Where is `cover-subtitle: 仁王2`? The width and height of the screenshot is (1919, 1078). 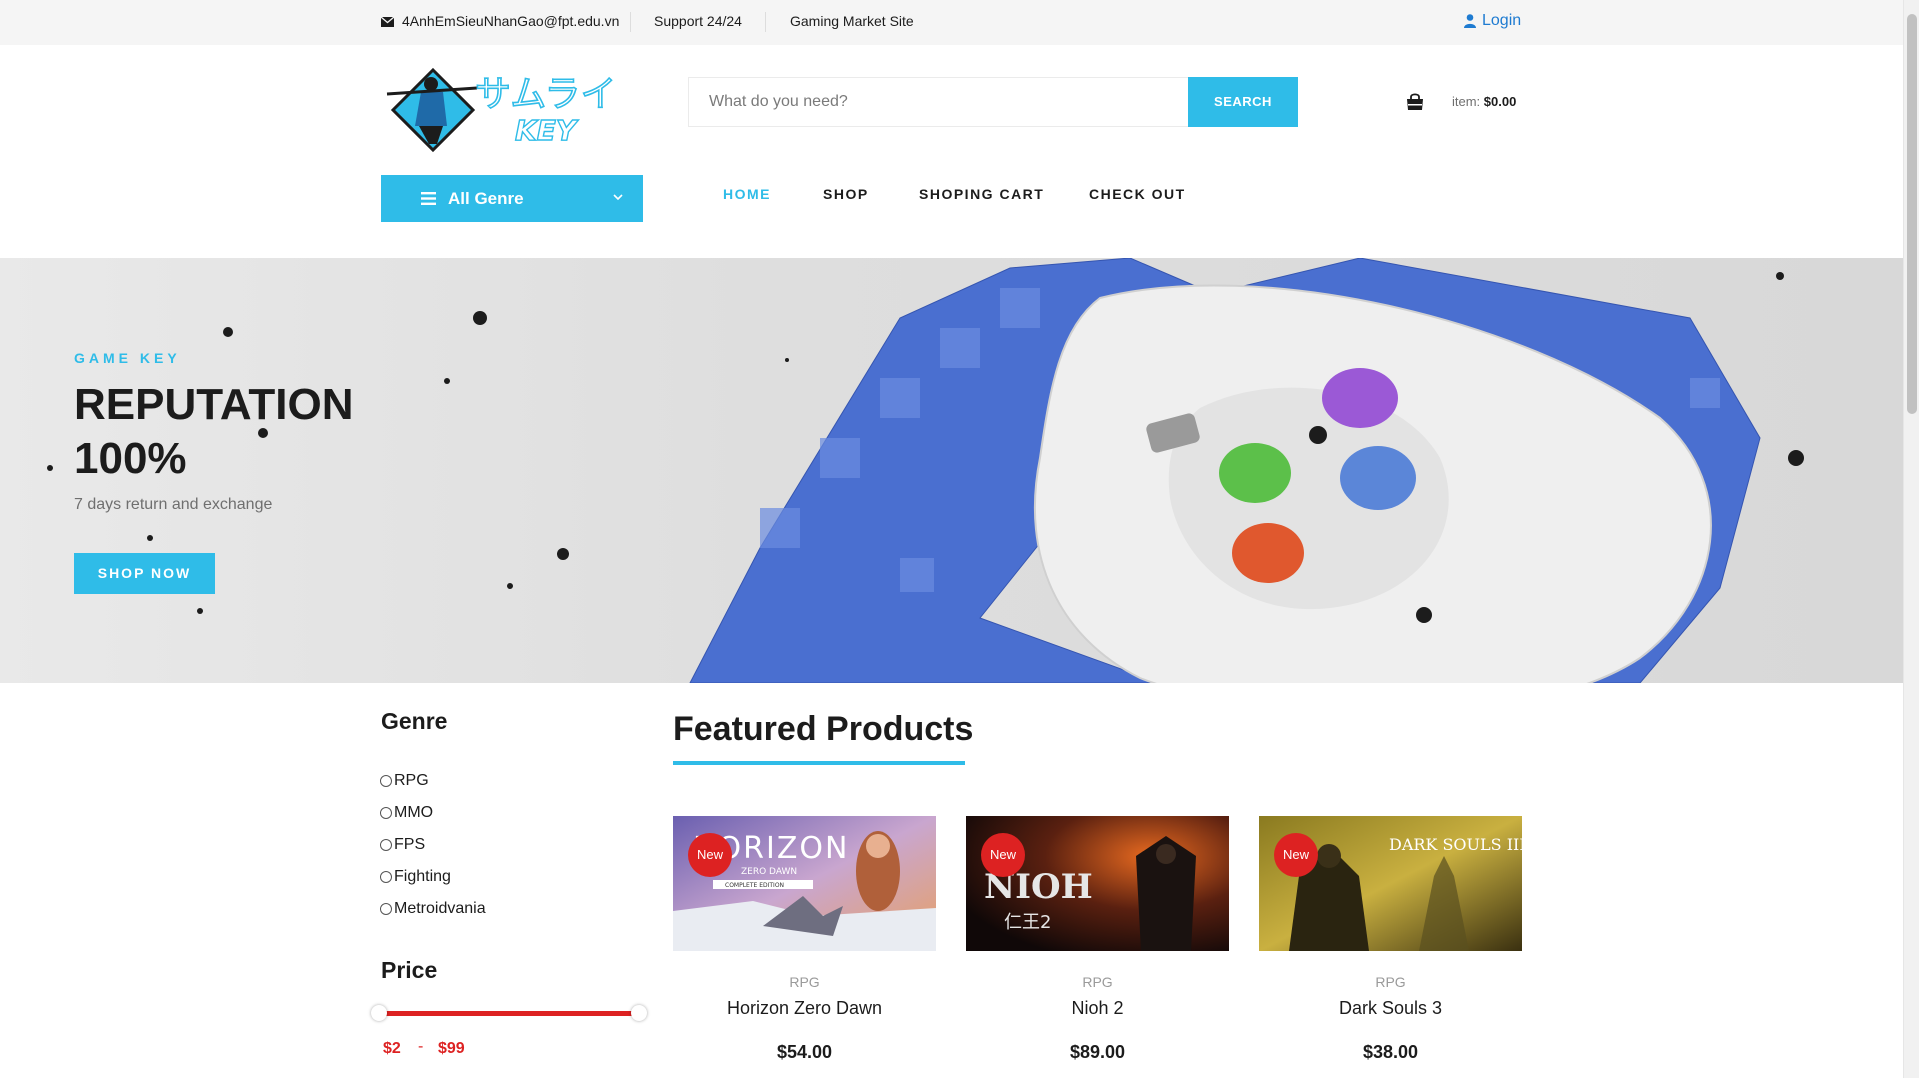 cover-subtitle: 仁王2 is located at coordinates (1027, 922).